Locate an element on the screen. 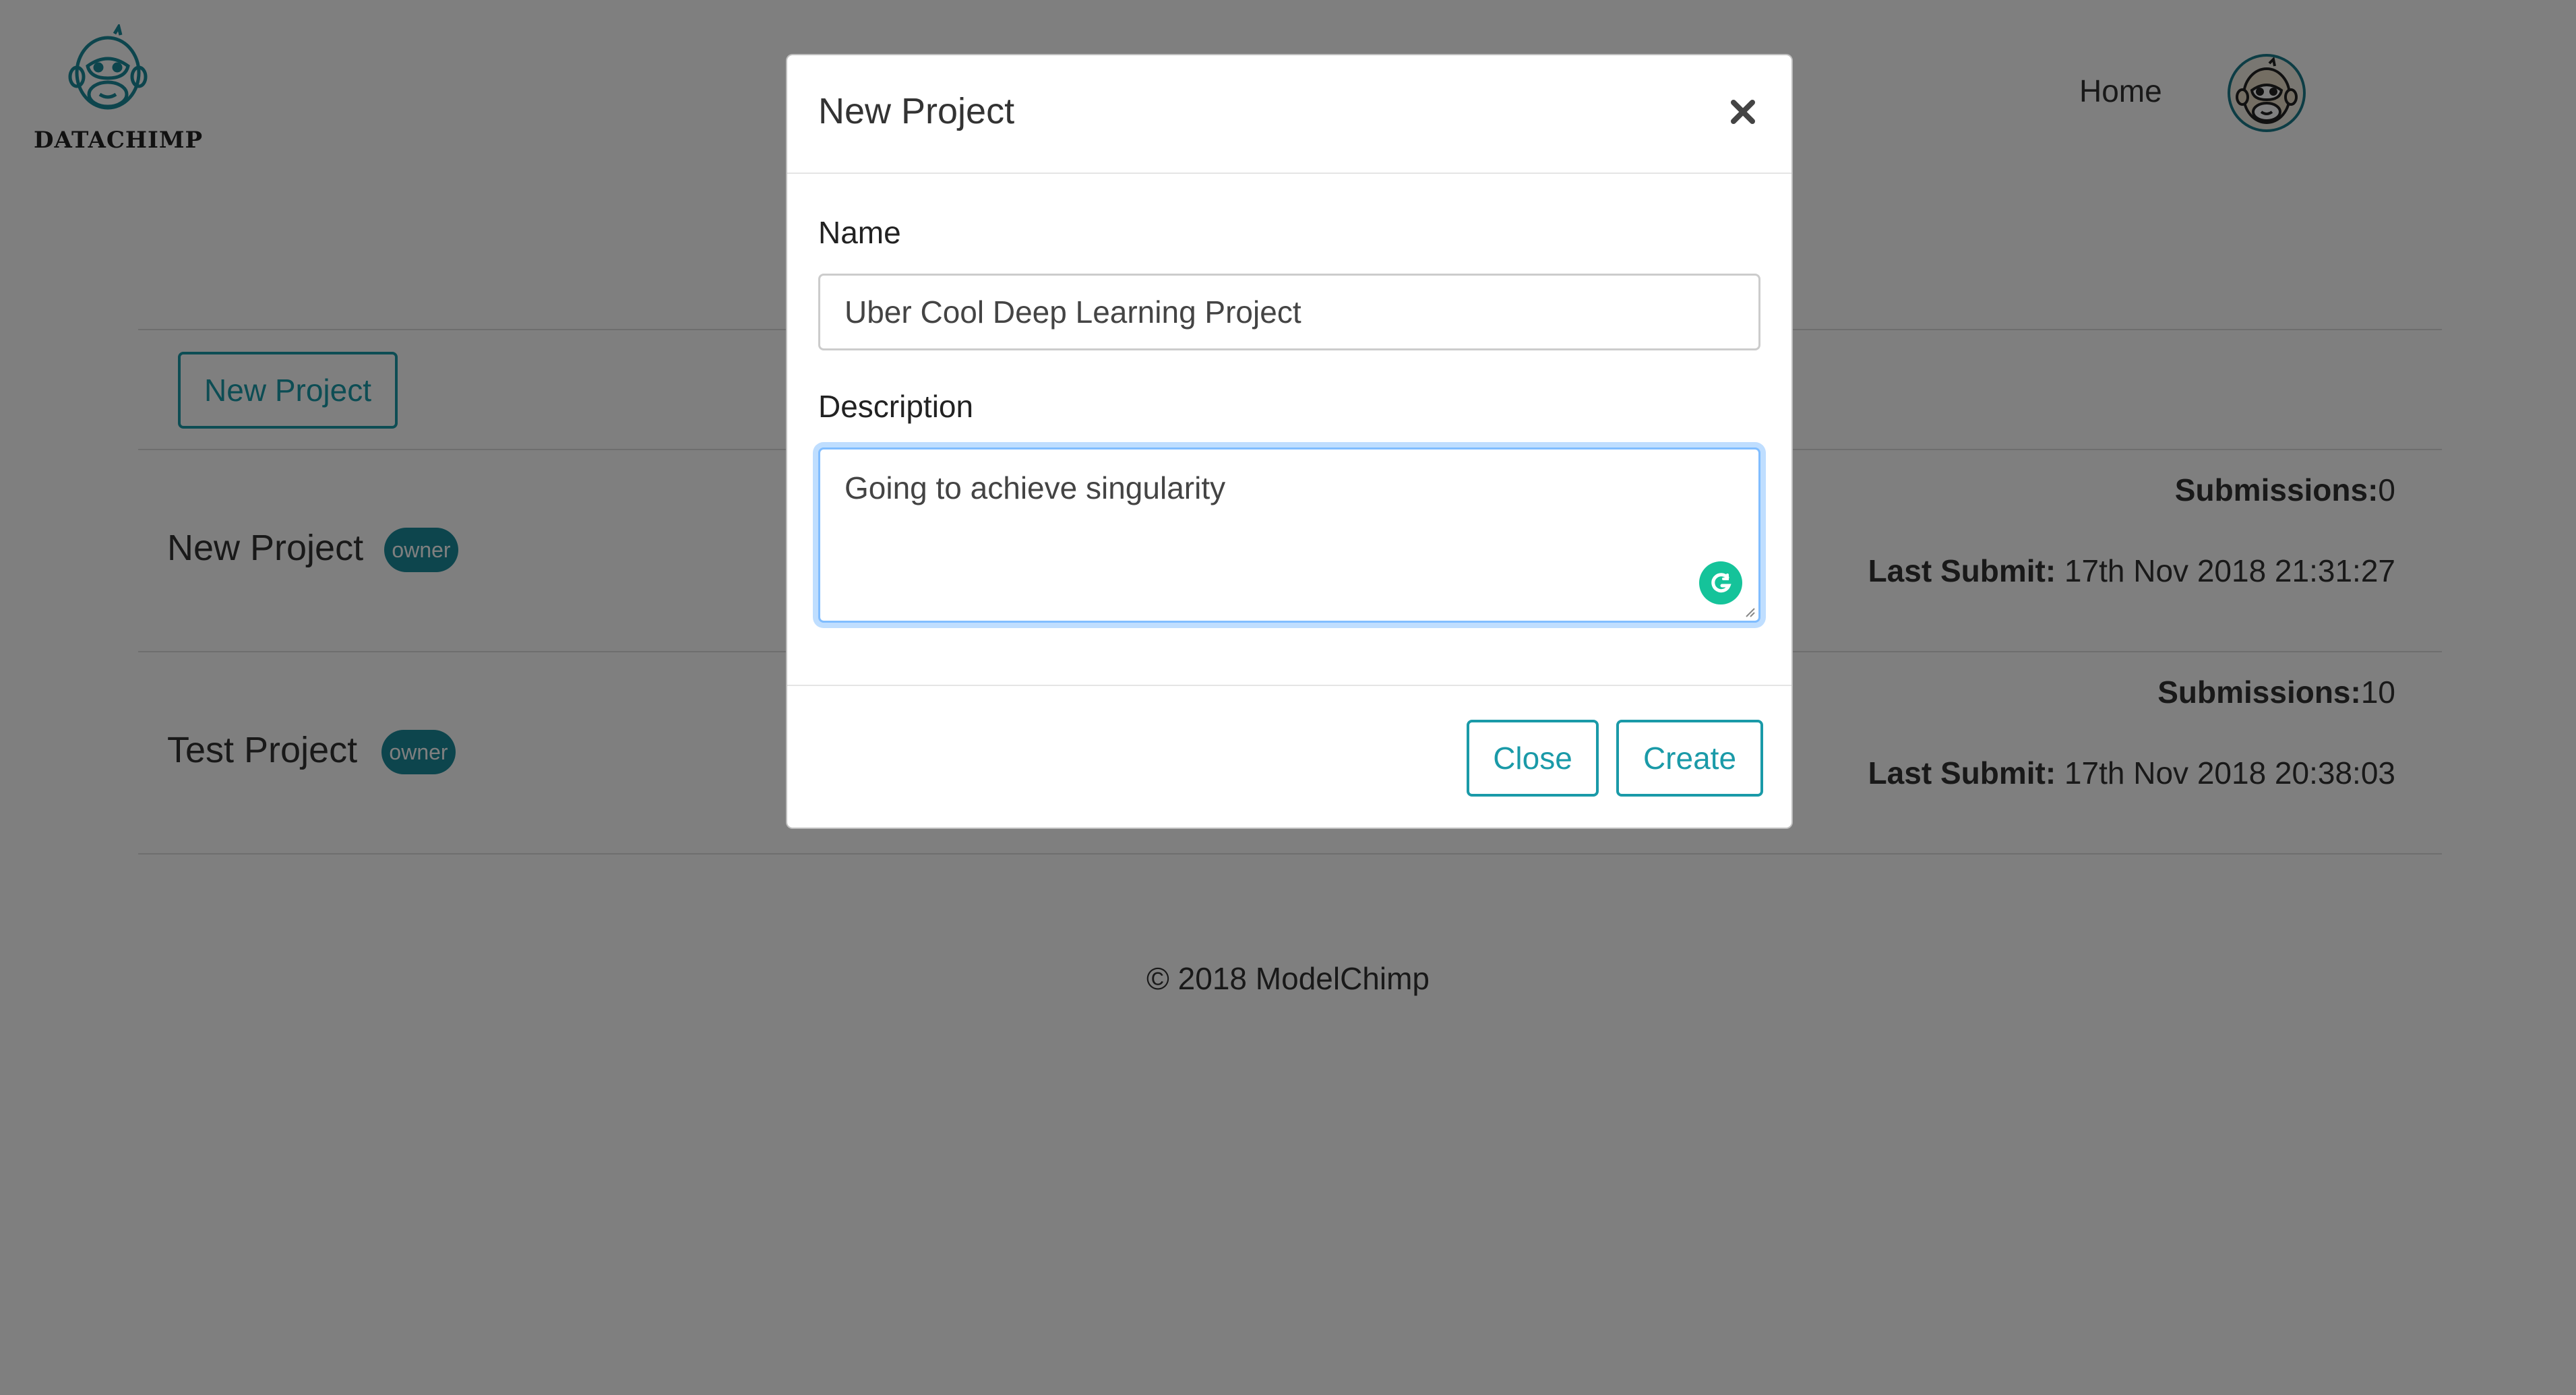 The image size is (2576, 1395). name-label: Name is located at coordinates (859, 232).